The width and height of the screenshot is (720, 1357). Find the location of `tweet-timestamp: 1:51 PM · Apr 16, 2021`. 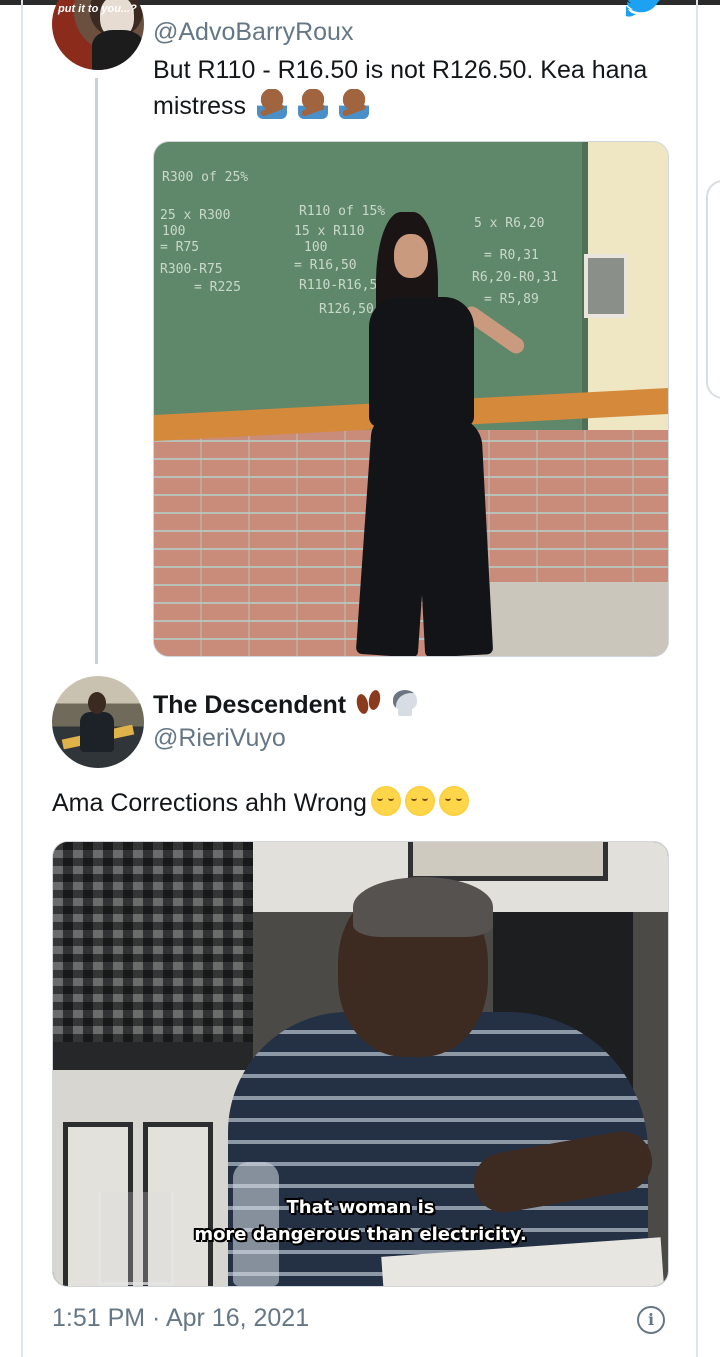

tweet-timestamp: 1:51 PM · Apr 16, 2021 is located at coordinates (180, 1318).